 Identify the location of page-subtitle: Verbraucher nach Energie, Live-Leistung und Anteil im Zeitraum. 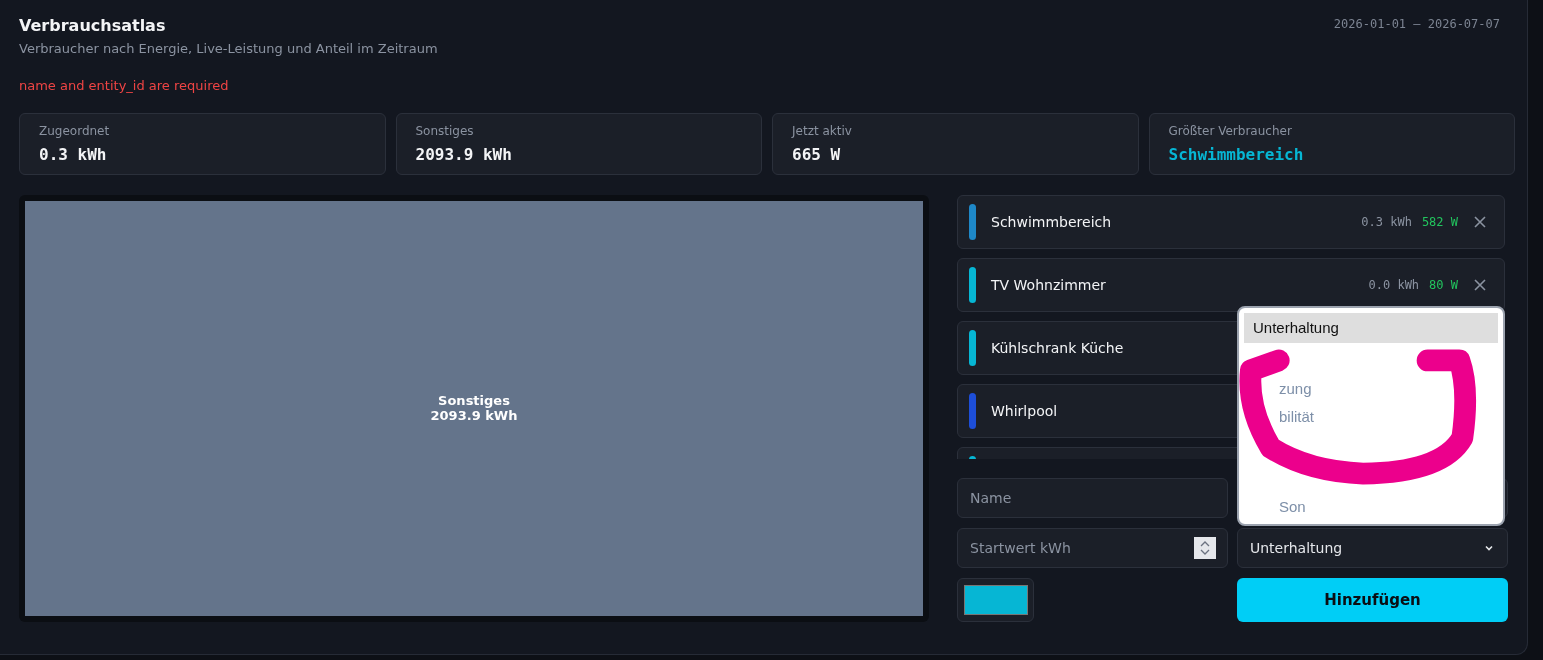
(228, 48).